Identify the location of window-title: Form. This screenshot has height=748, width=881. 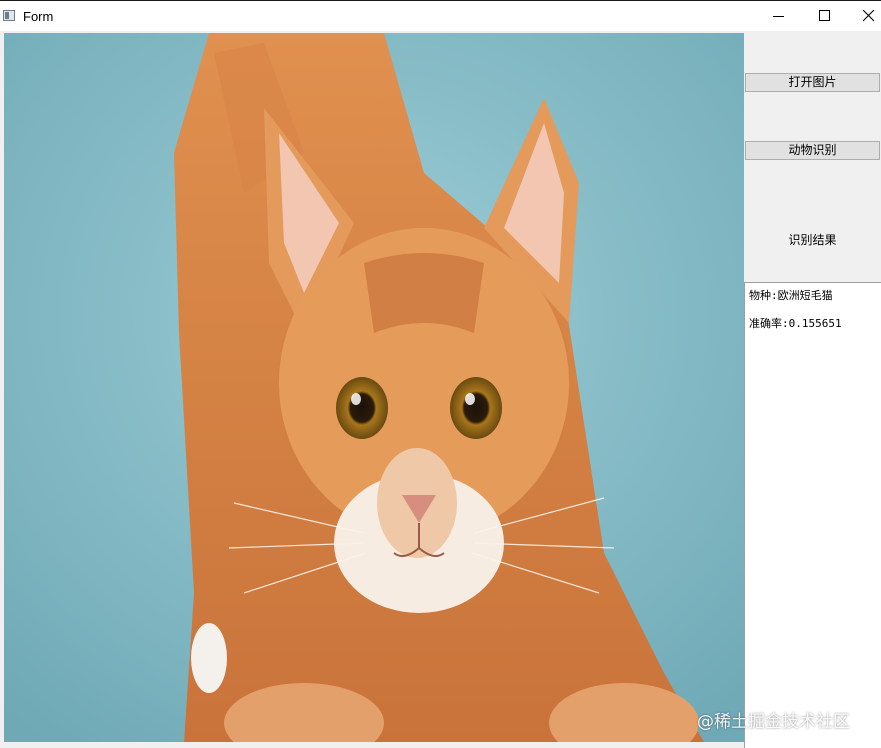
(38, 16).